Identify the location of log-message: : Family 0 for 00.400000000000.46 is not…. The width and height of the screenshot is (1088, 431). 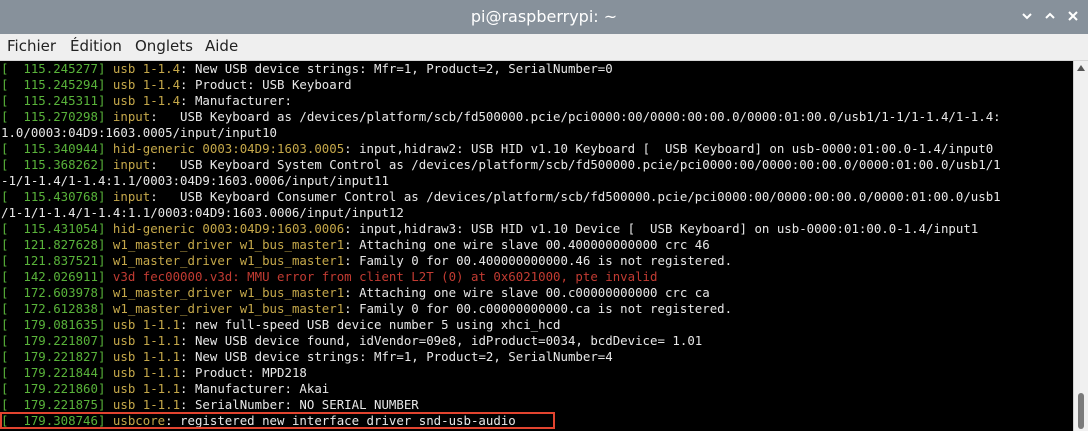
(538, 260).